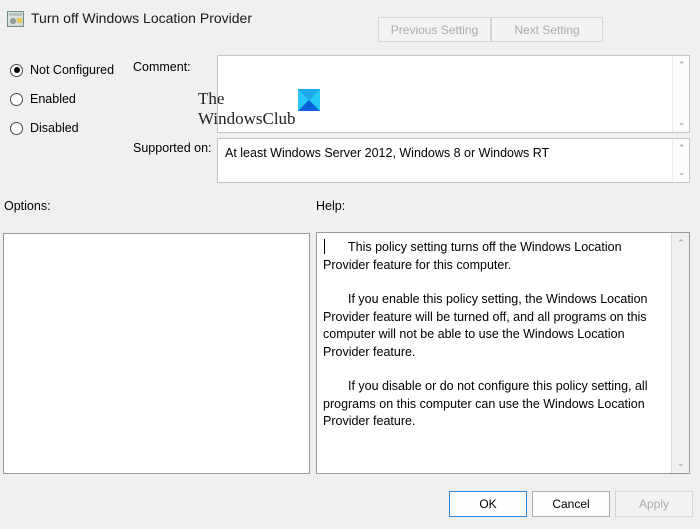 The height and width of the screenshot is (529, 700). I want to click on comment-label: Comment:, so click(162, 67).